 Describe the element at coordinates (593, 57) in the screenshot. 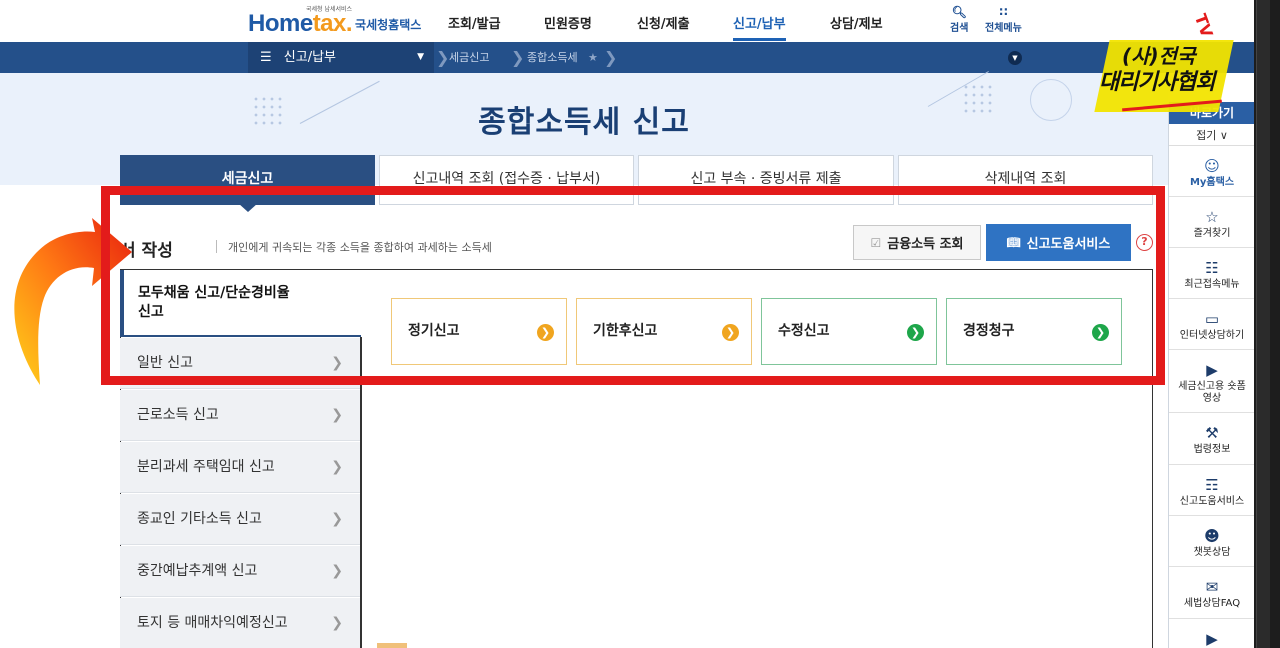

I see `favorite-star-icon: ★` at that location.